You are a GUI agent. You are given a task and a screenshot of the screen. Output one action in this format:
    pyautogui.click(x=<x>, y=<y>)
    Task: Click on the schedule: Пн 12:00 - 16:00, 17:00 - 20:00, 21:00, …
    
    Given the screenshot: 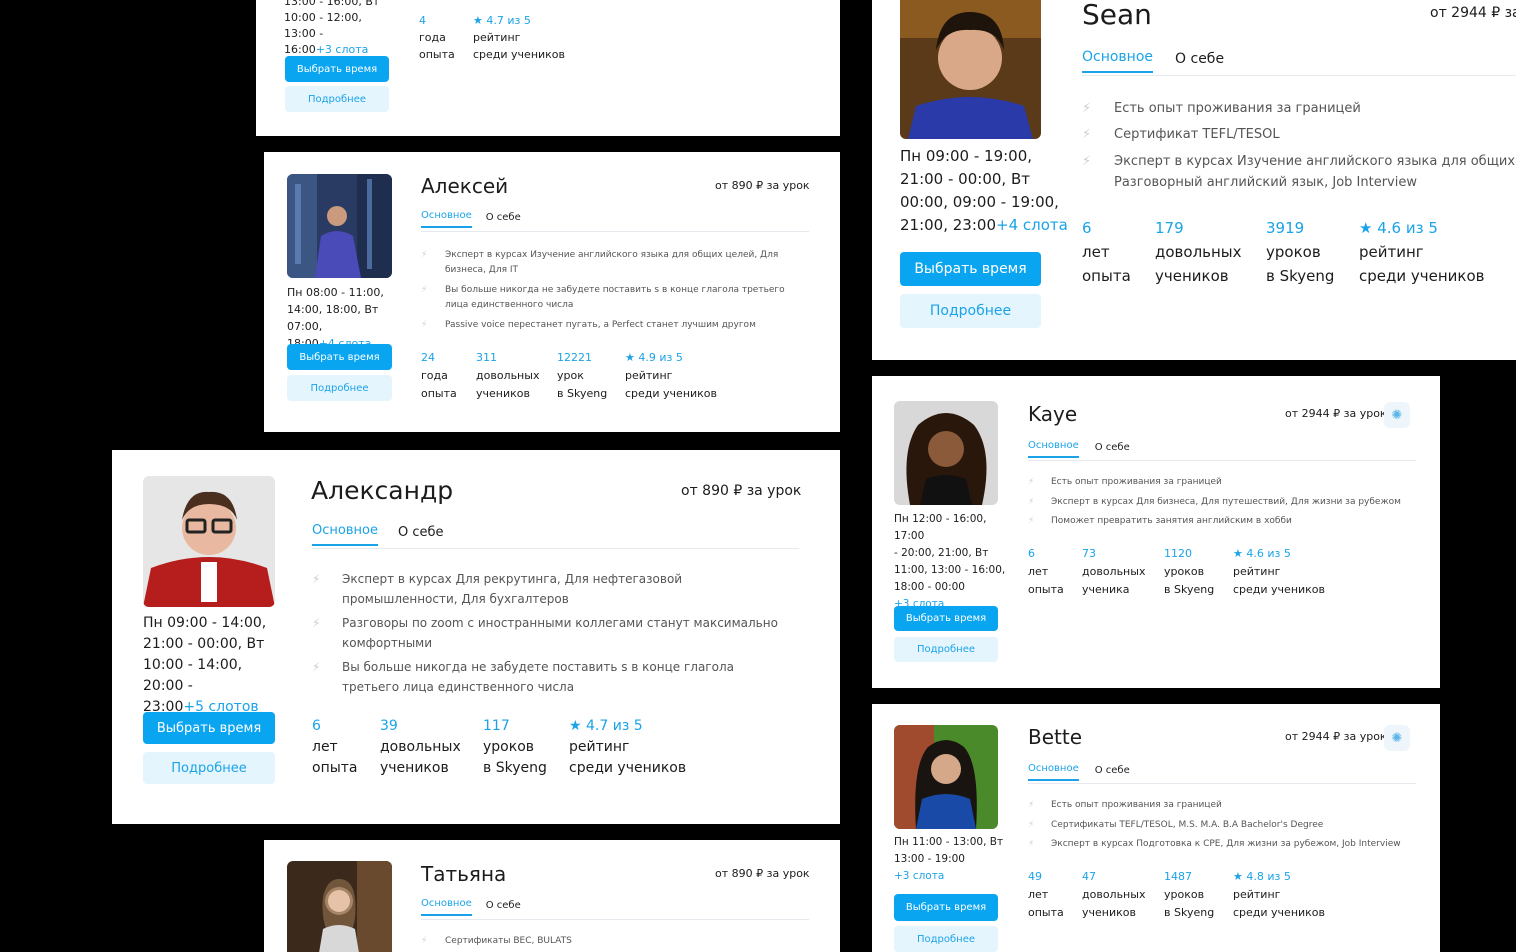 What is the action you would take?
    pyautogui.click(x=950, y=561)
    